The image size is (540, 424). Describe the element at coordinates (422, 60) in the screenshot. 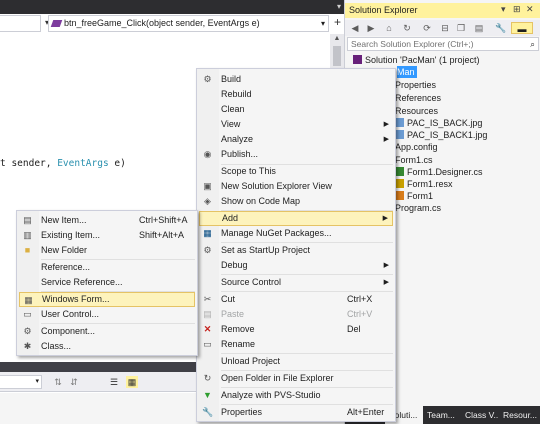

I see `tree-item-label: Solution 'PacMan' (1 project)` at that location.